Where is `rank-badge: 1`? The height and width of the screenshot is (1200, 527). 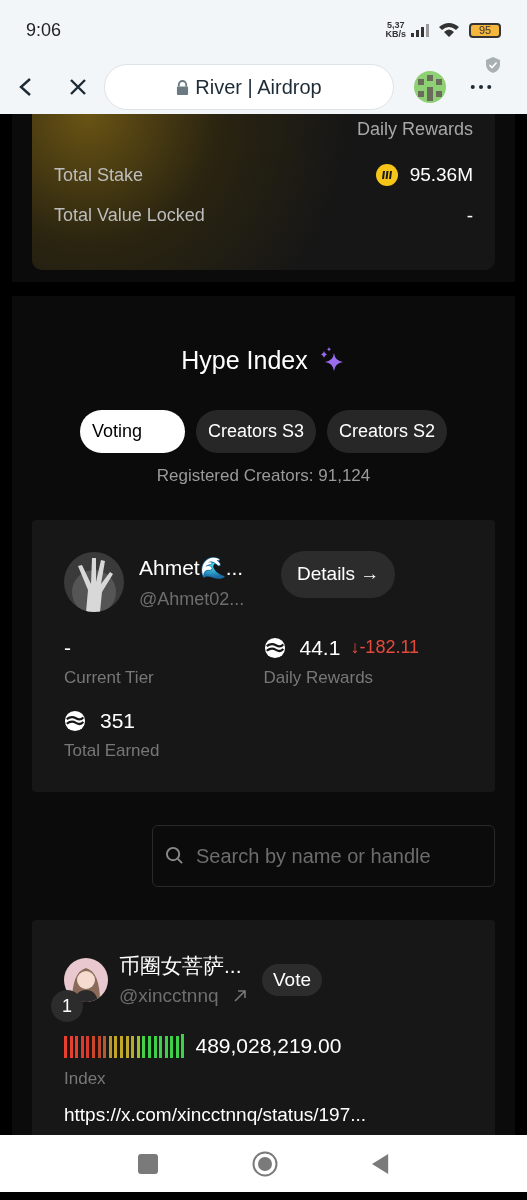 rank-badge: 1 is located at coordinates (67, 1006).